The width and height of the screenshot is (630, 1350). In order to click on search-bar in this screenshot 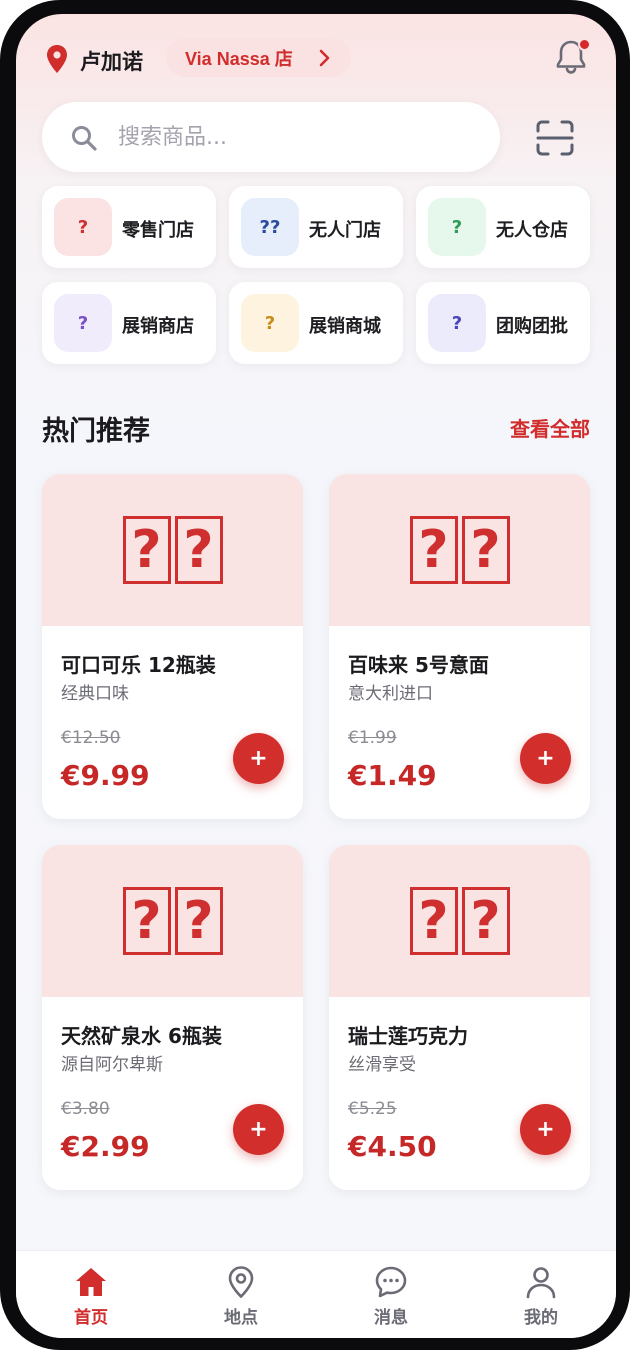, I will do `click(271, 137)`.